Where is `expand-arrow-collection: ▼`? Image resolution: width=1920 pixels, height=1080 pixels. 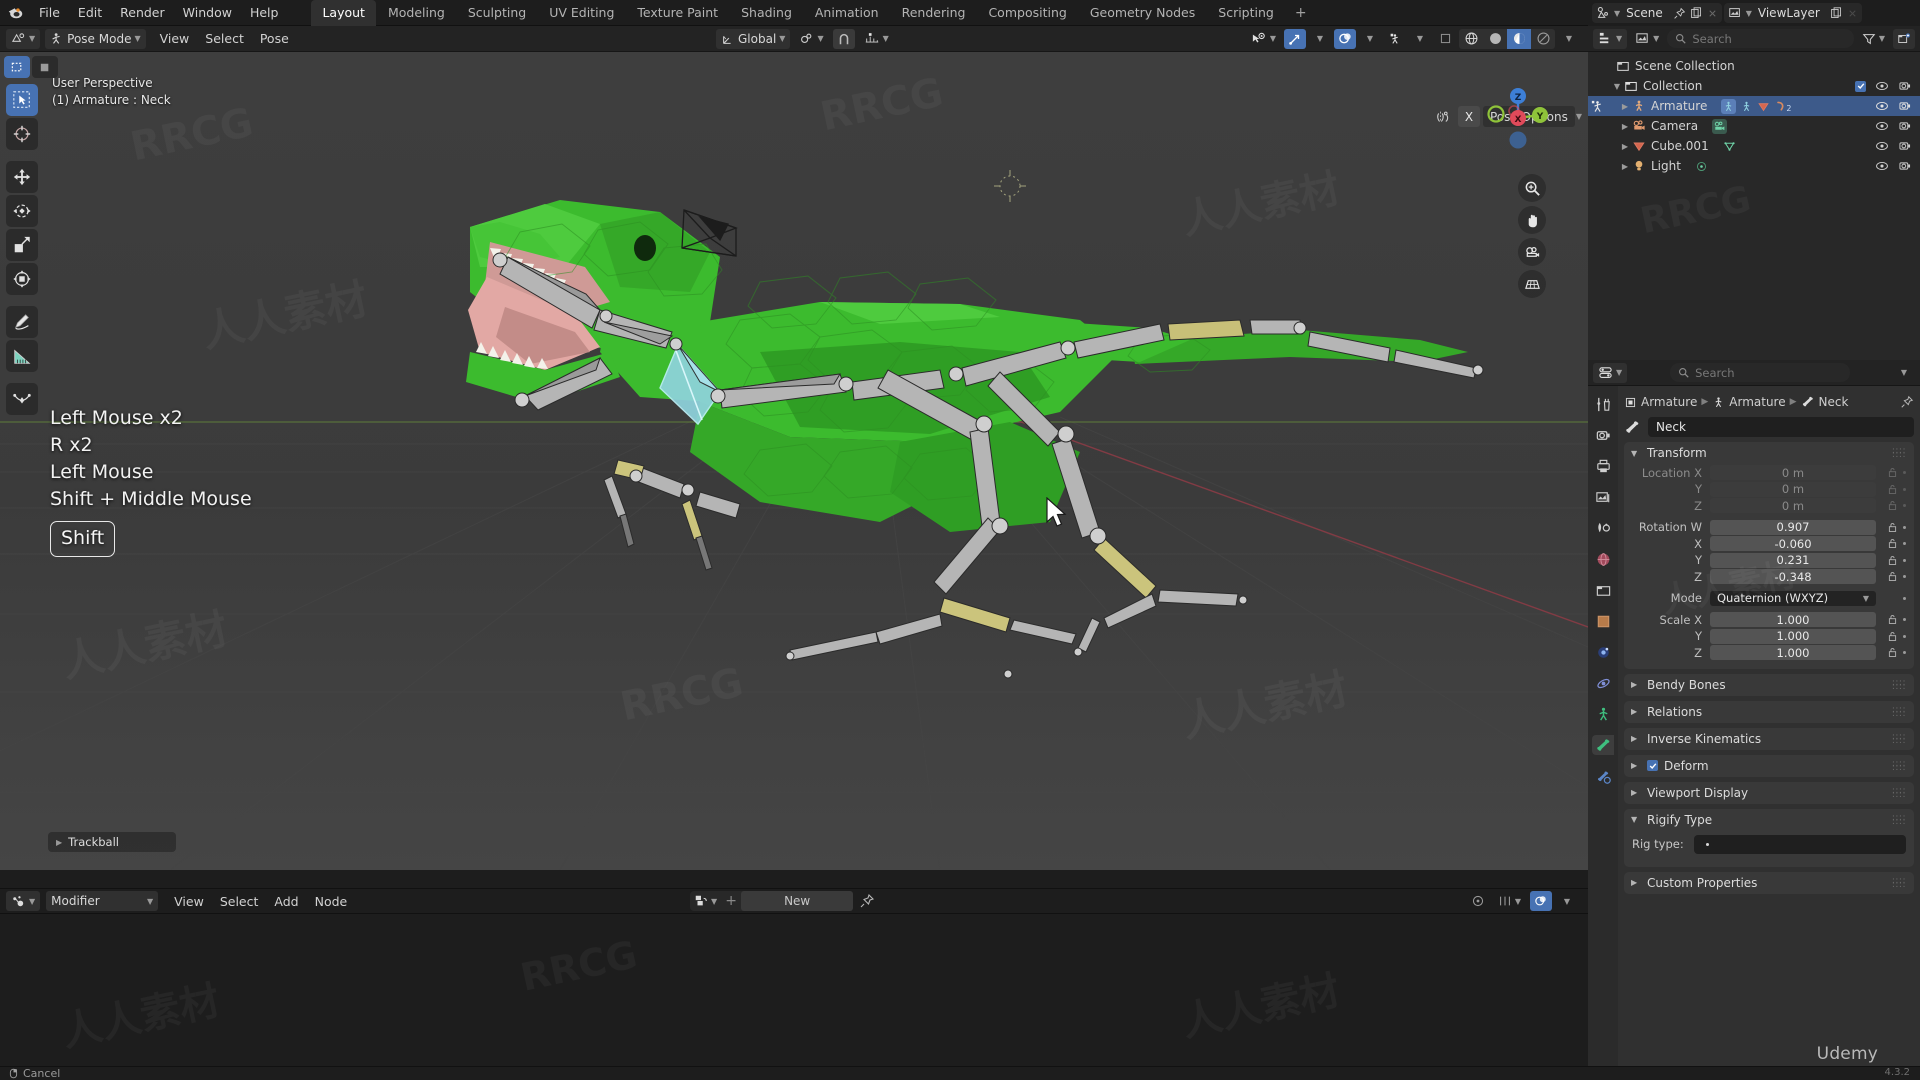
expand-arrow-collection: ▼ is located at coordinates (1617, 86).